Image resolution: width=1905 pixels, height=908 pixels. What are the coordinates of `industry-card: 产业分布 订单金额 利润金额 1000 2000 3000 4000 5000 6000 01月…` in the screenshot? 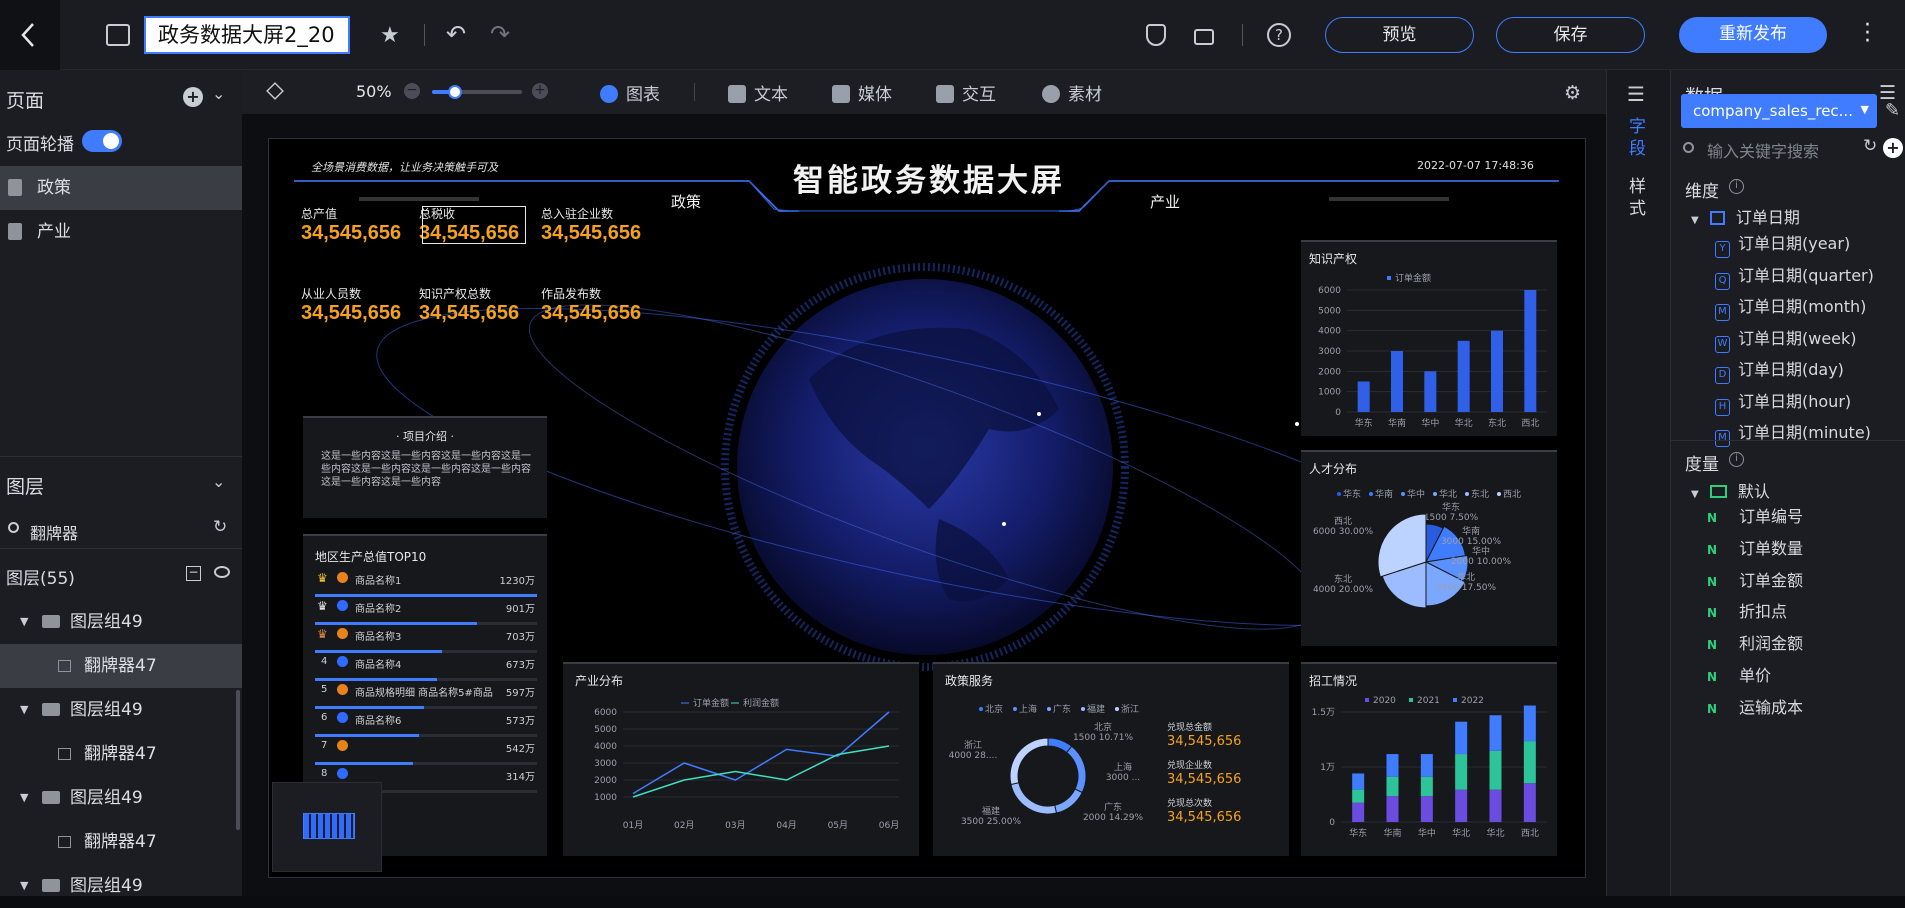 It's located at (741, 759).